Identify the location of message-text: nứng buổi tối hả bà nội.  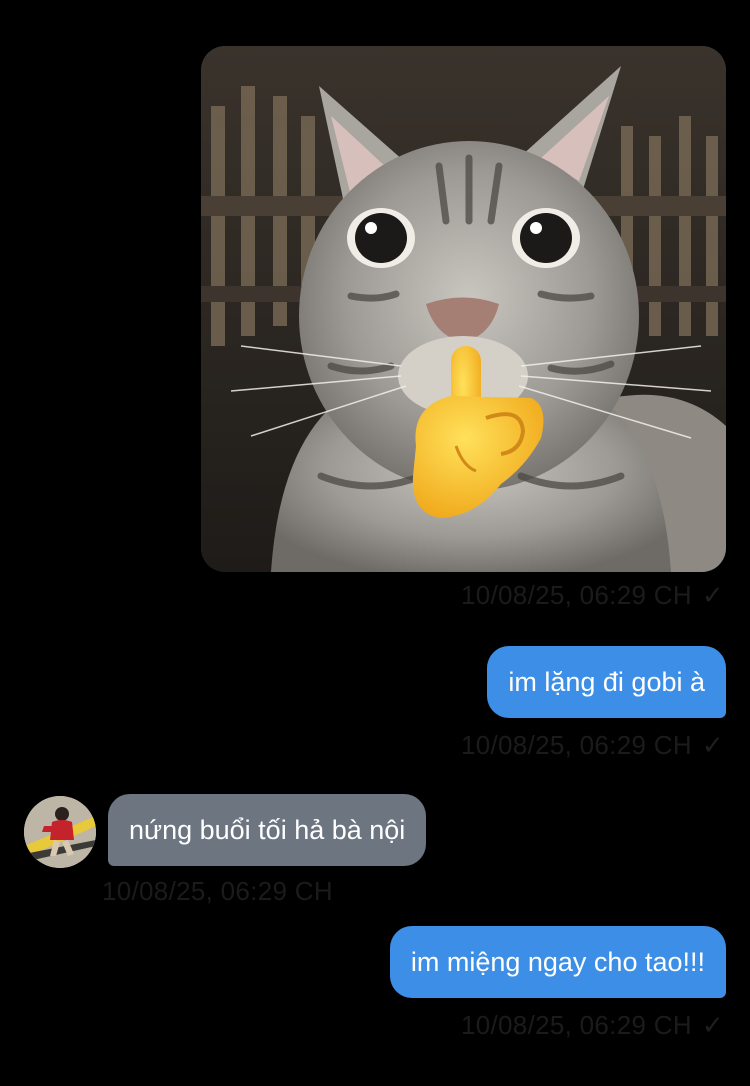
(267, 830).